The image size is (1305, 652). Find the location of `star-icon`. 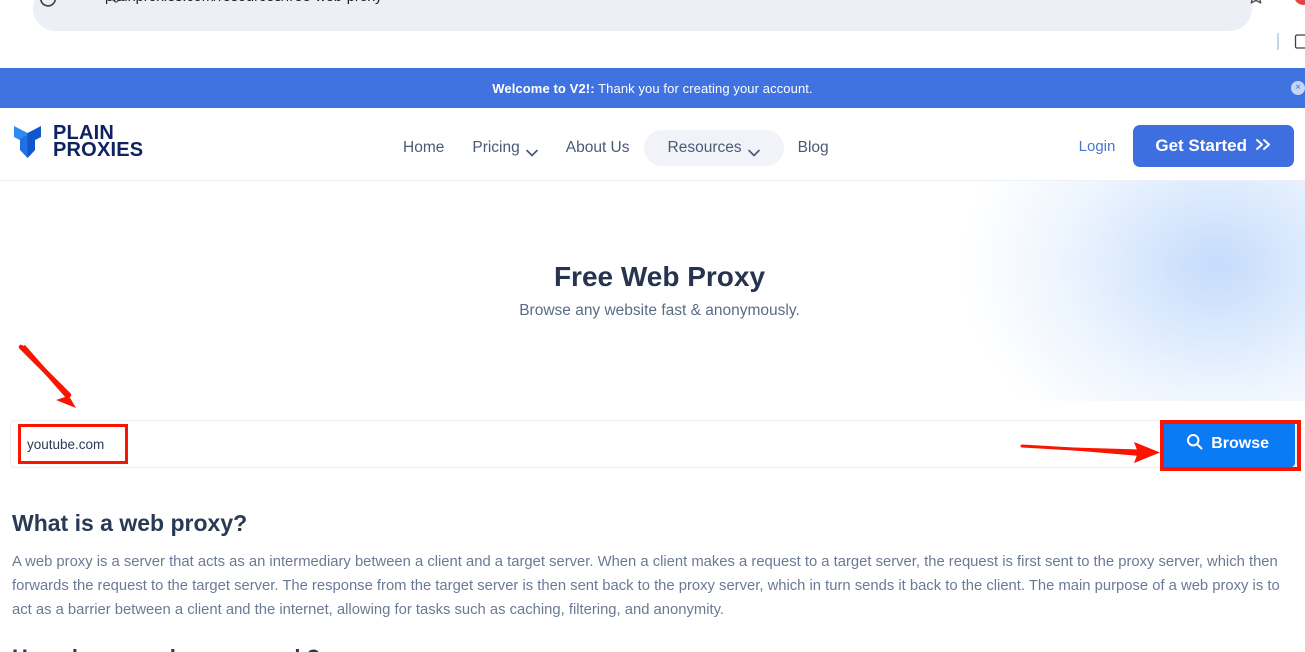

star-icon is located at coordinates (1256, 3).